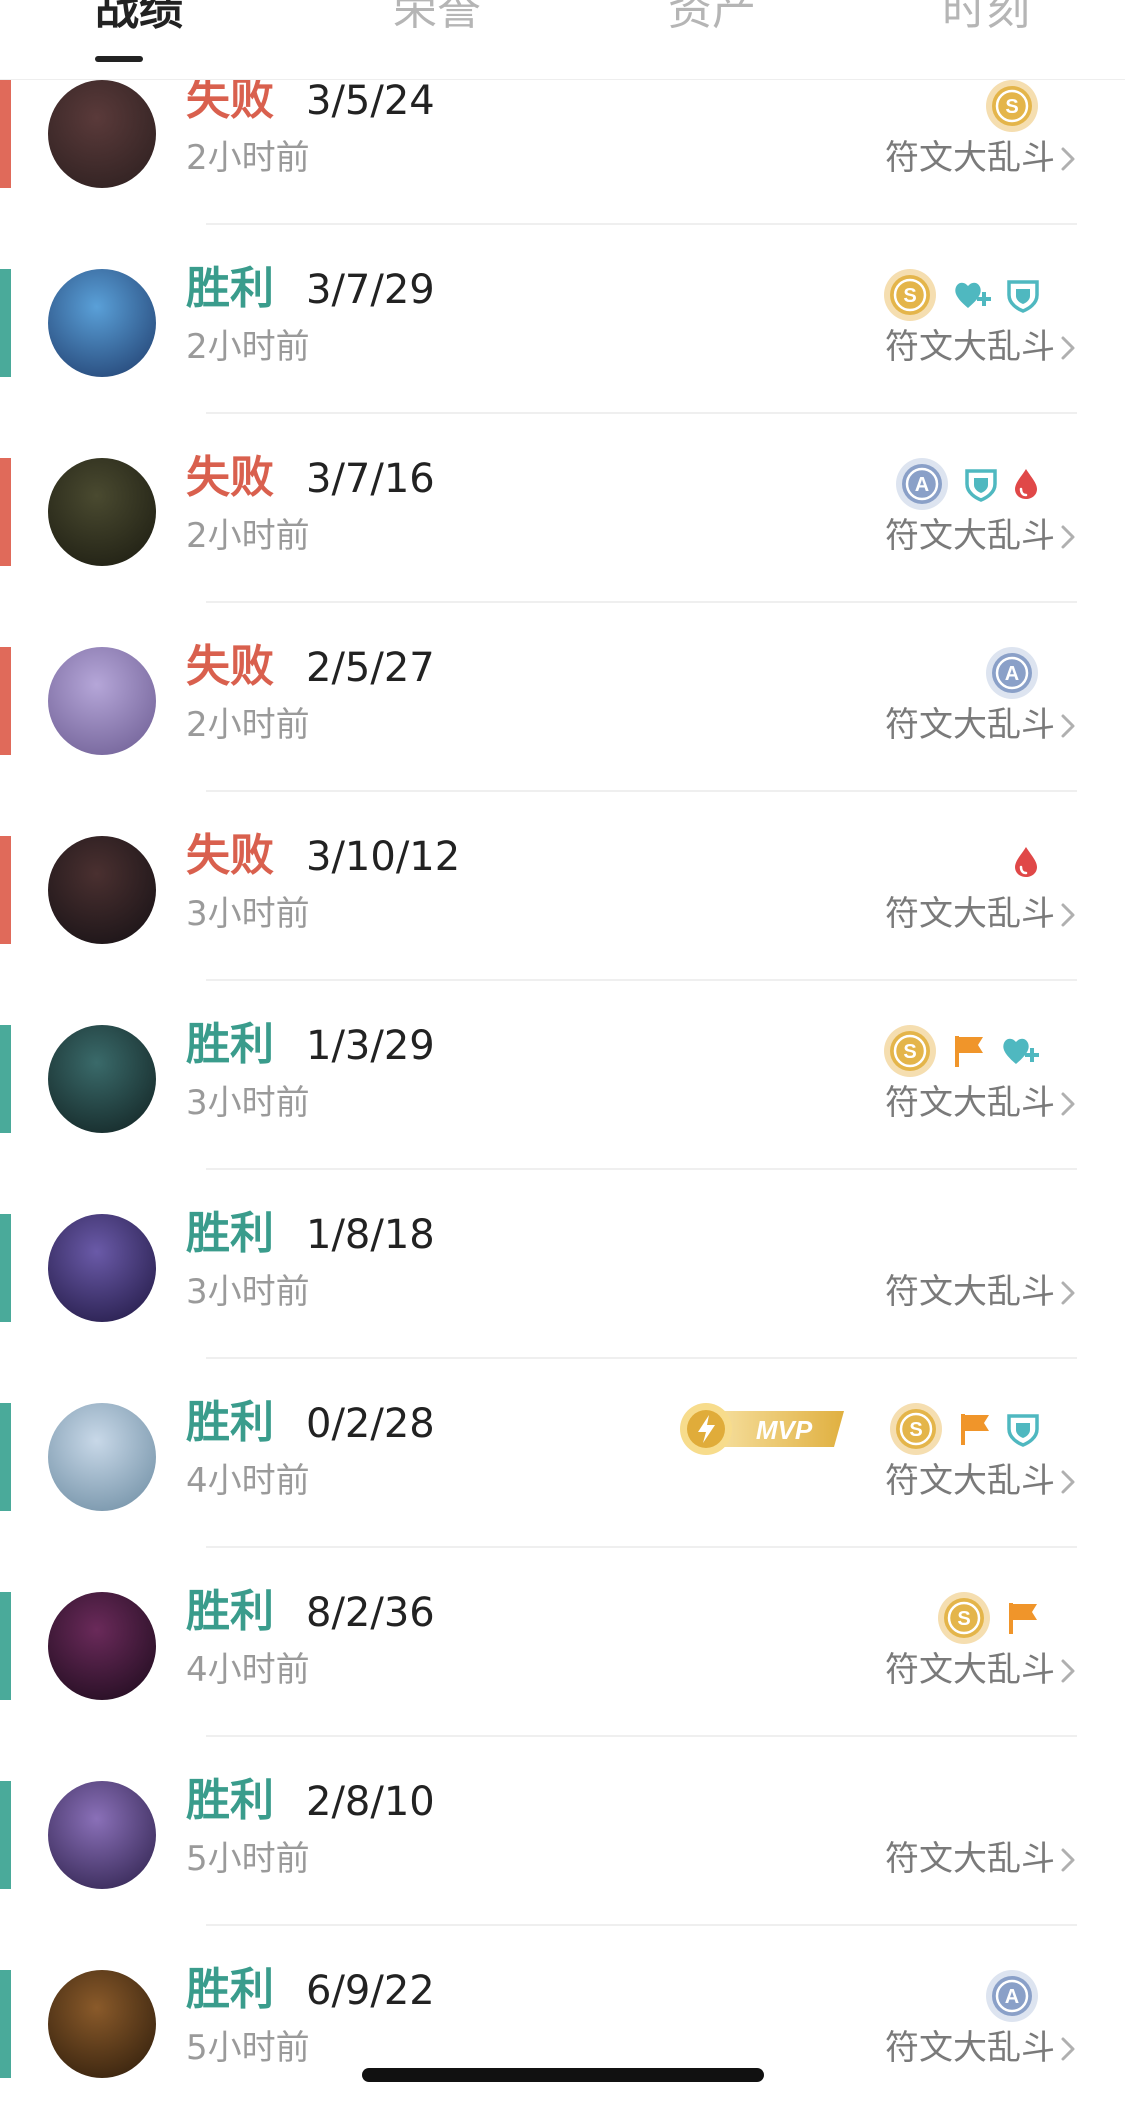  Describe the element at coordinates (562, 1494) in the screenshot. I see `match-row: 胜利 0/2/28 4小时前 符文大乱斗 S MVP` at that location.